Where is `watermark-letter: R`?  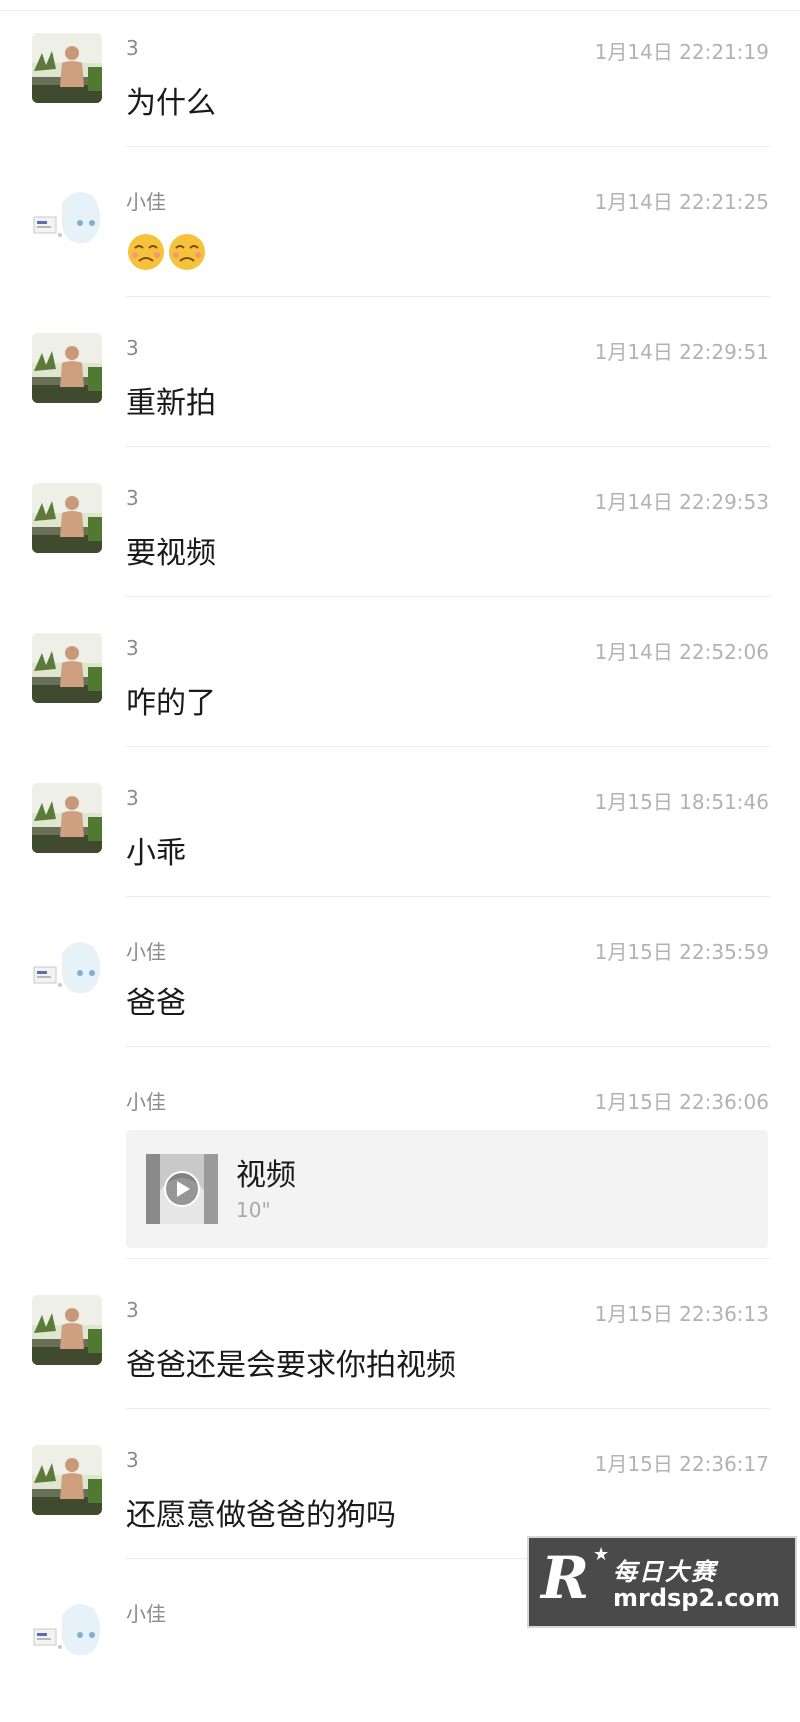 watermark-letter: R is located at coordinates (565, 1578).